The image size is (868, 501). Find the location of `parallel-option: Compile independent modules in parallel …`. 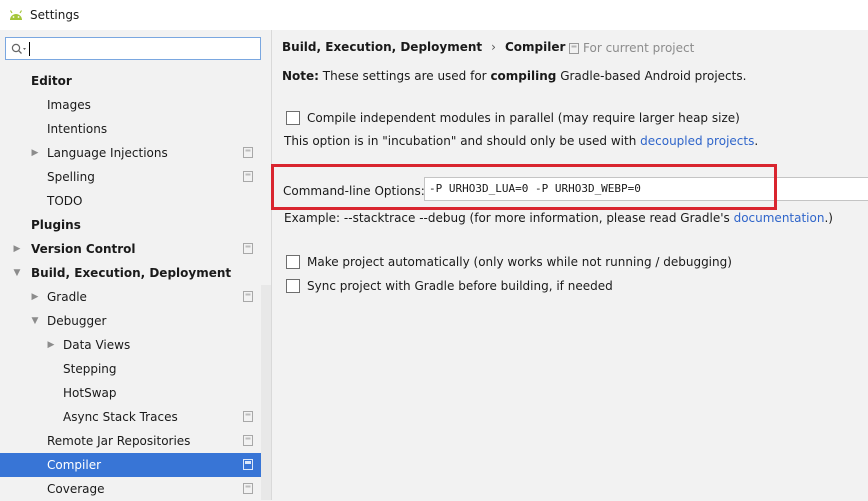

parallel-option: Compile independent modules in parallel … is located at coordinates (513, 118).